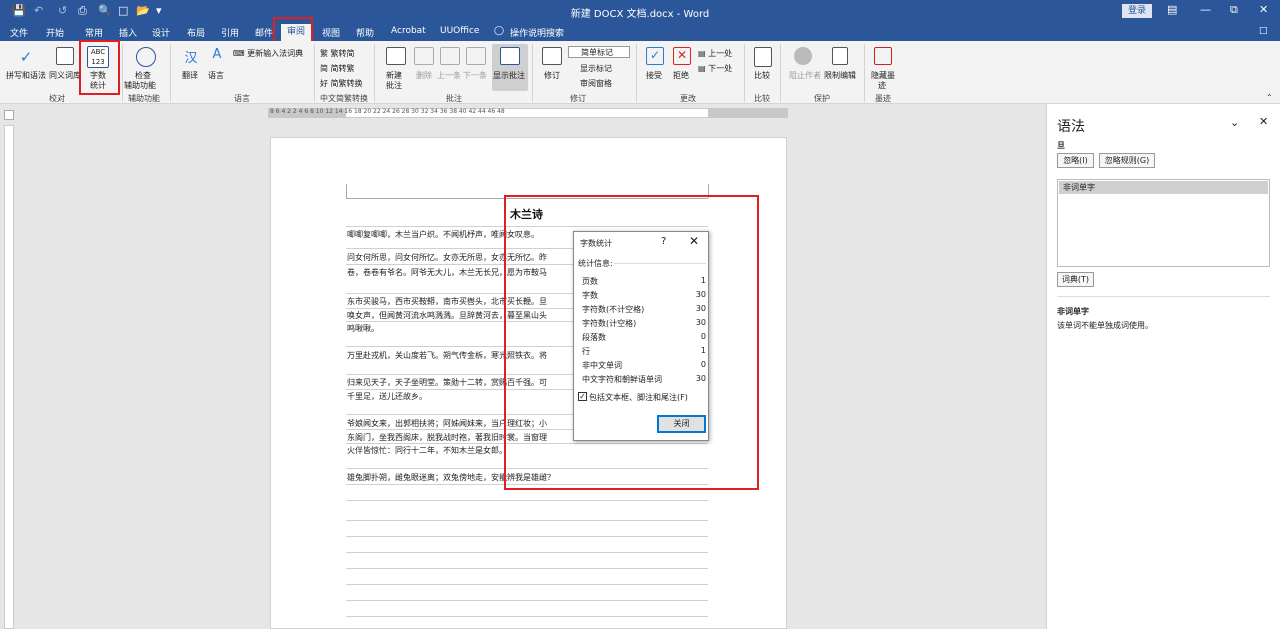 The image size is (1280, 629). What do you see at coordinates (681, 75) in the screenshot?
I see `reject-button: 拒绝` at bounding box center [681, 75].